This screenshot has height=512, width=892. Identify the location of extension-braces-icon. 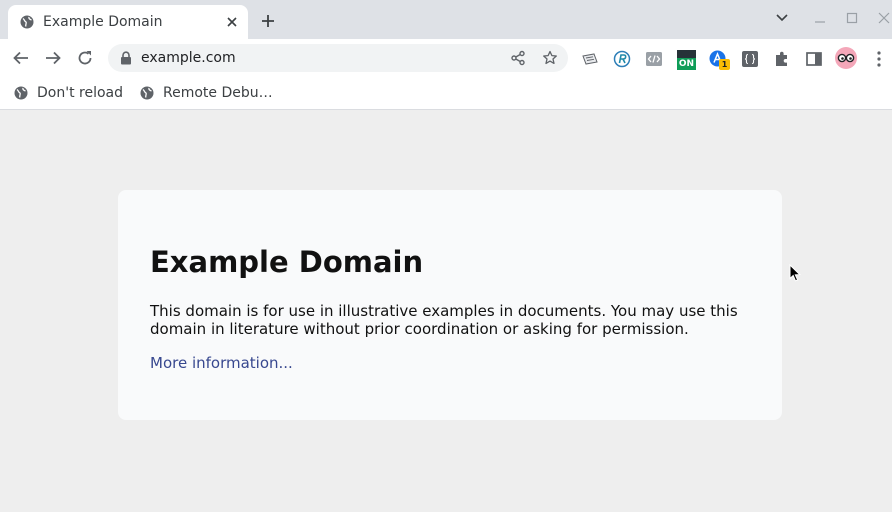
(750, 59).